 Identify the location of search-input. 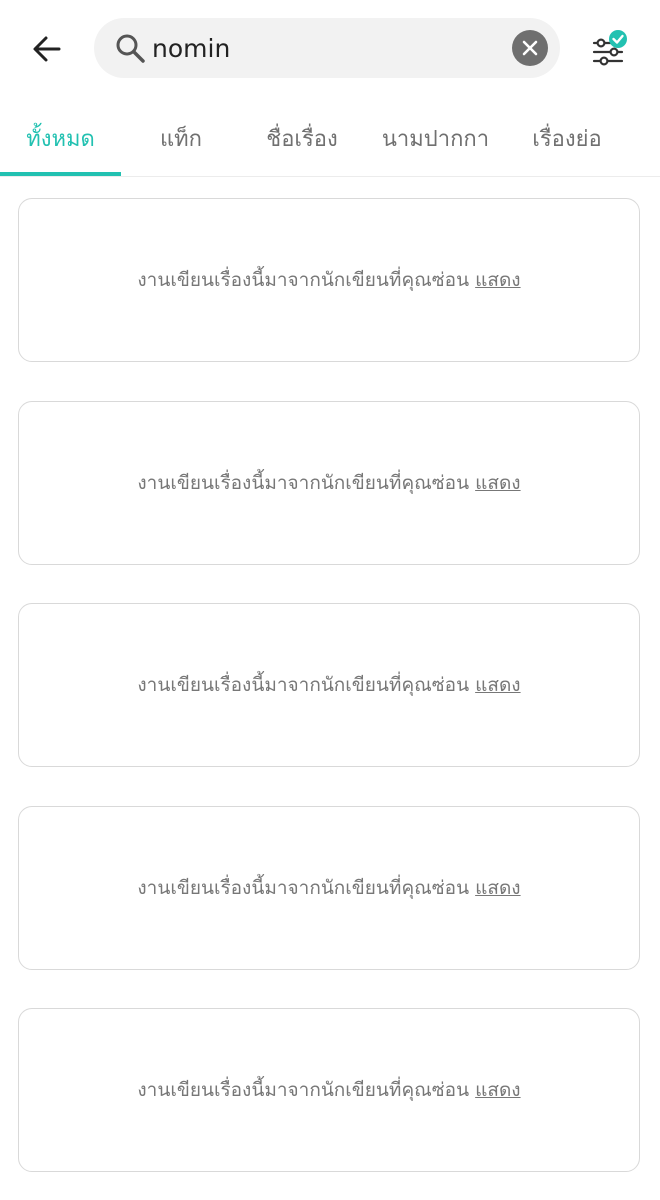
(327, 48).